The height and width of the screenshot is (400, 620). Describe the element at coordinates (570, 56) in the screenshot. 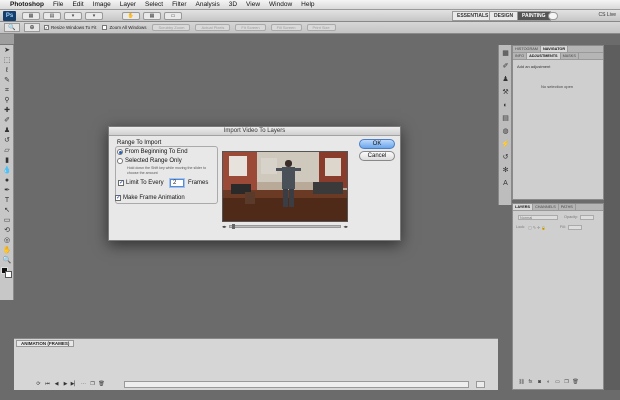

I see `tab-masks: MASKS` at that location.